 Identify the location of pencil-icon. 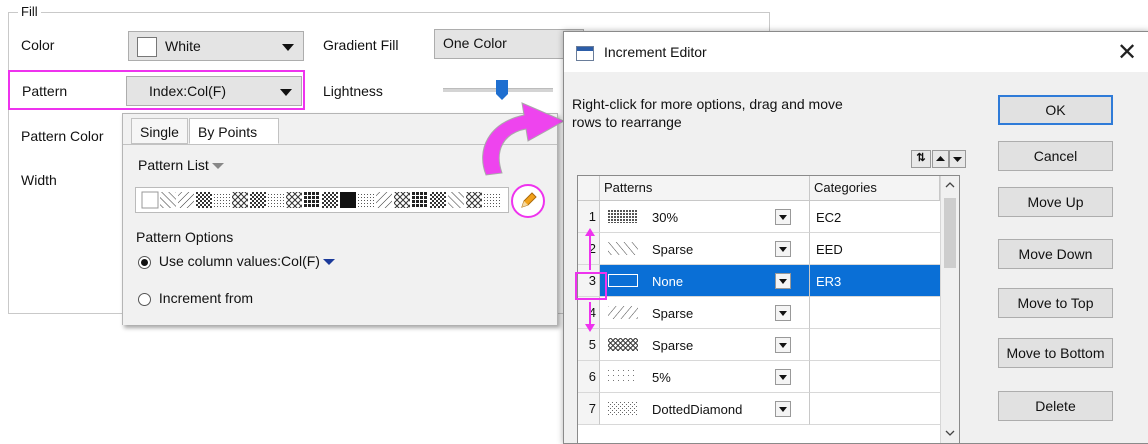
(528, 201).